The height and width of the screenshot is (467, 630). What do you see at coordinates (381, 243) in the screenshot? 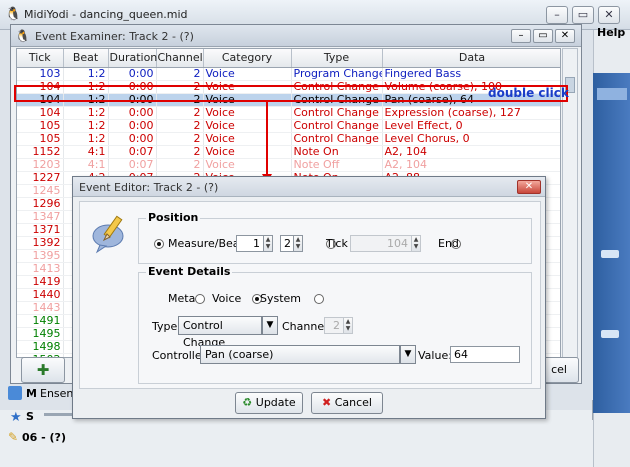
I see `tick-input: 104` at bounding box center [381, 243].